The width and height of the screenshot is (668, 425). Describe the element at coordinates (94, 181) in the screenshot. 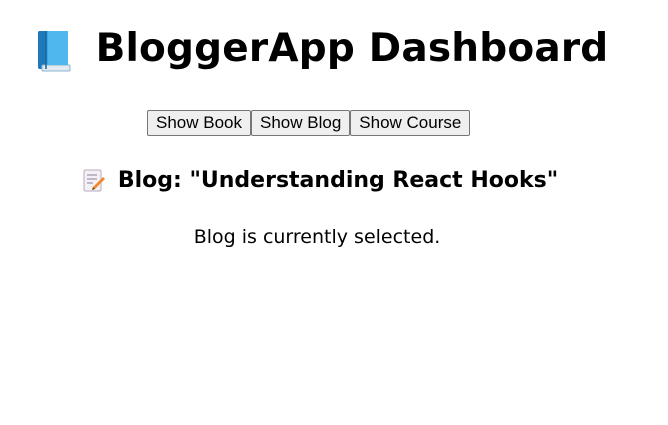

I see `memo-icon` at that location.